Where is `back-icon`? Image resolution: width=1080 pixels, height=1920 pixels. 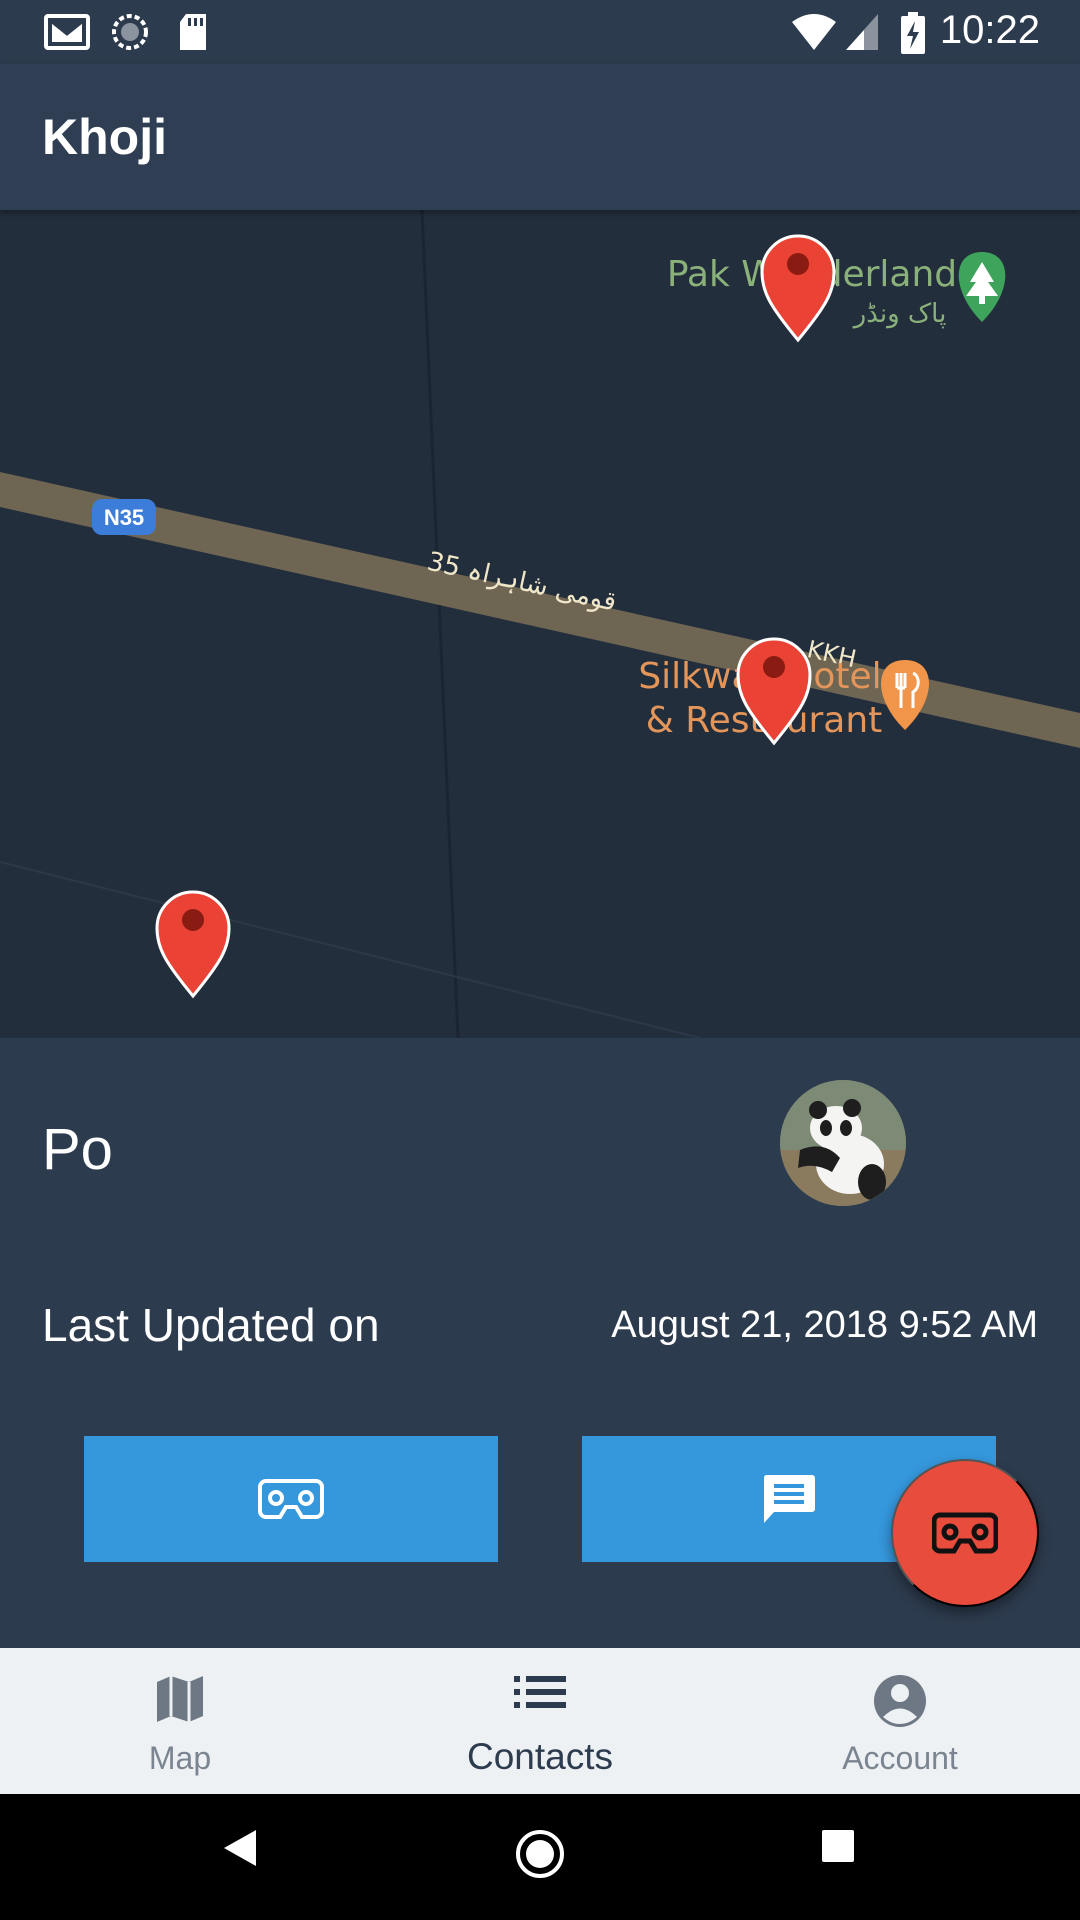 back-icon is located at coordinates (240, 1848).